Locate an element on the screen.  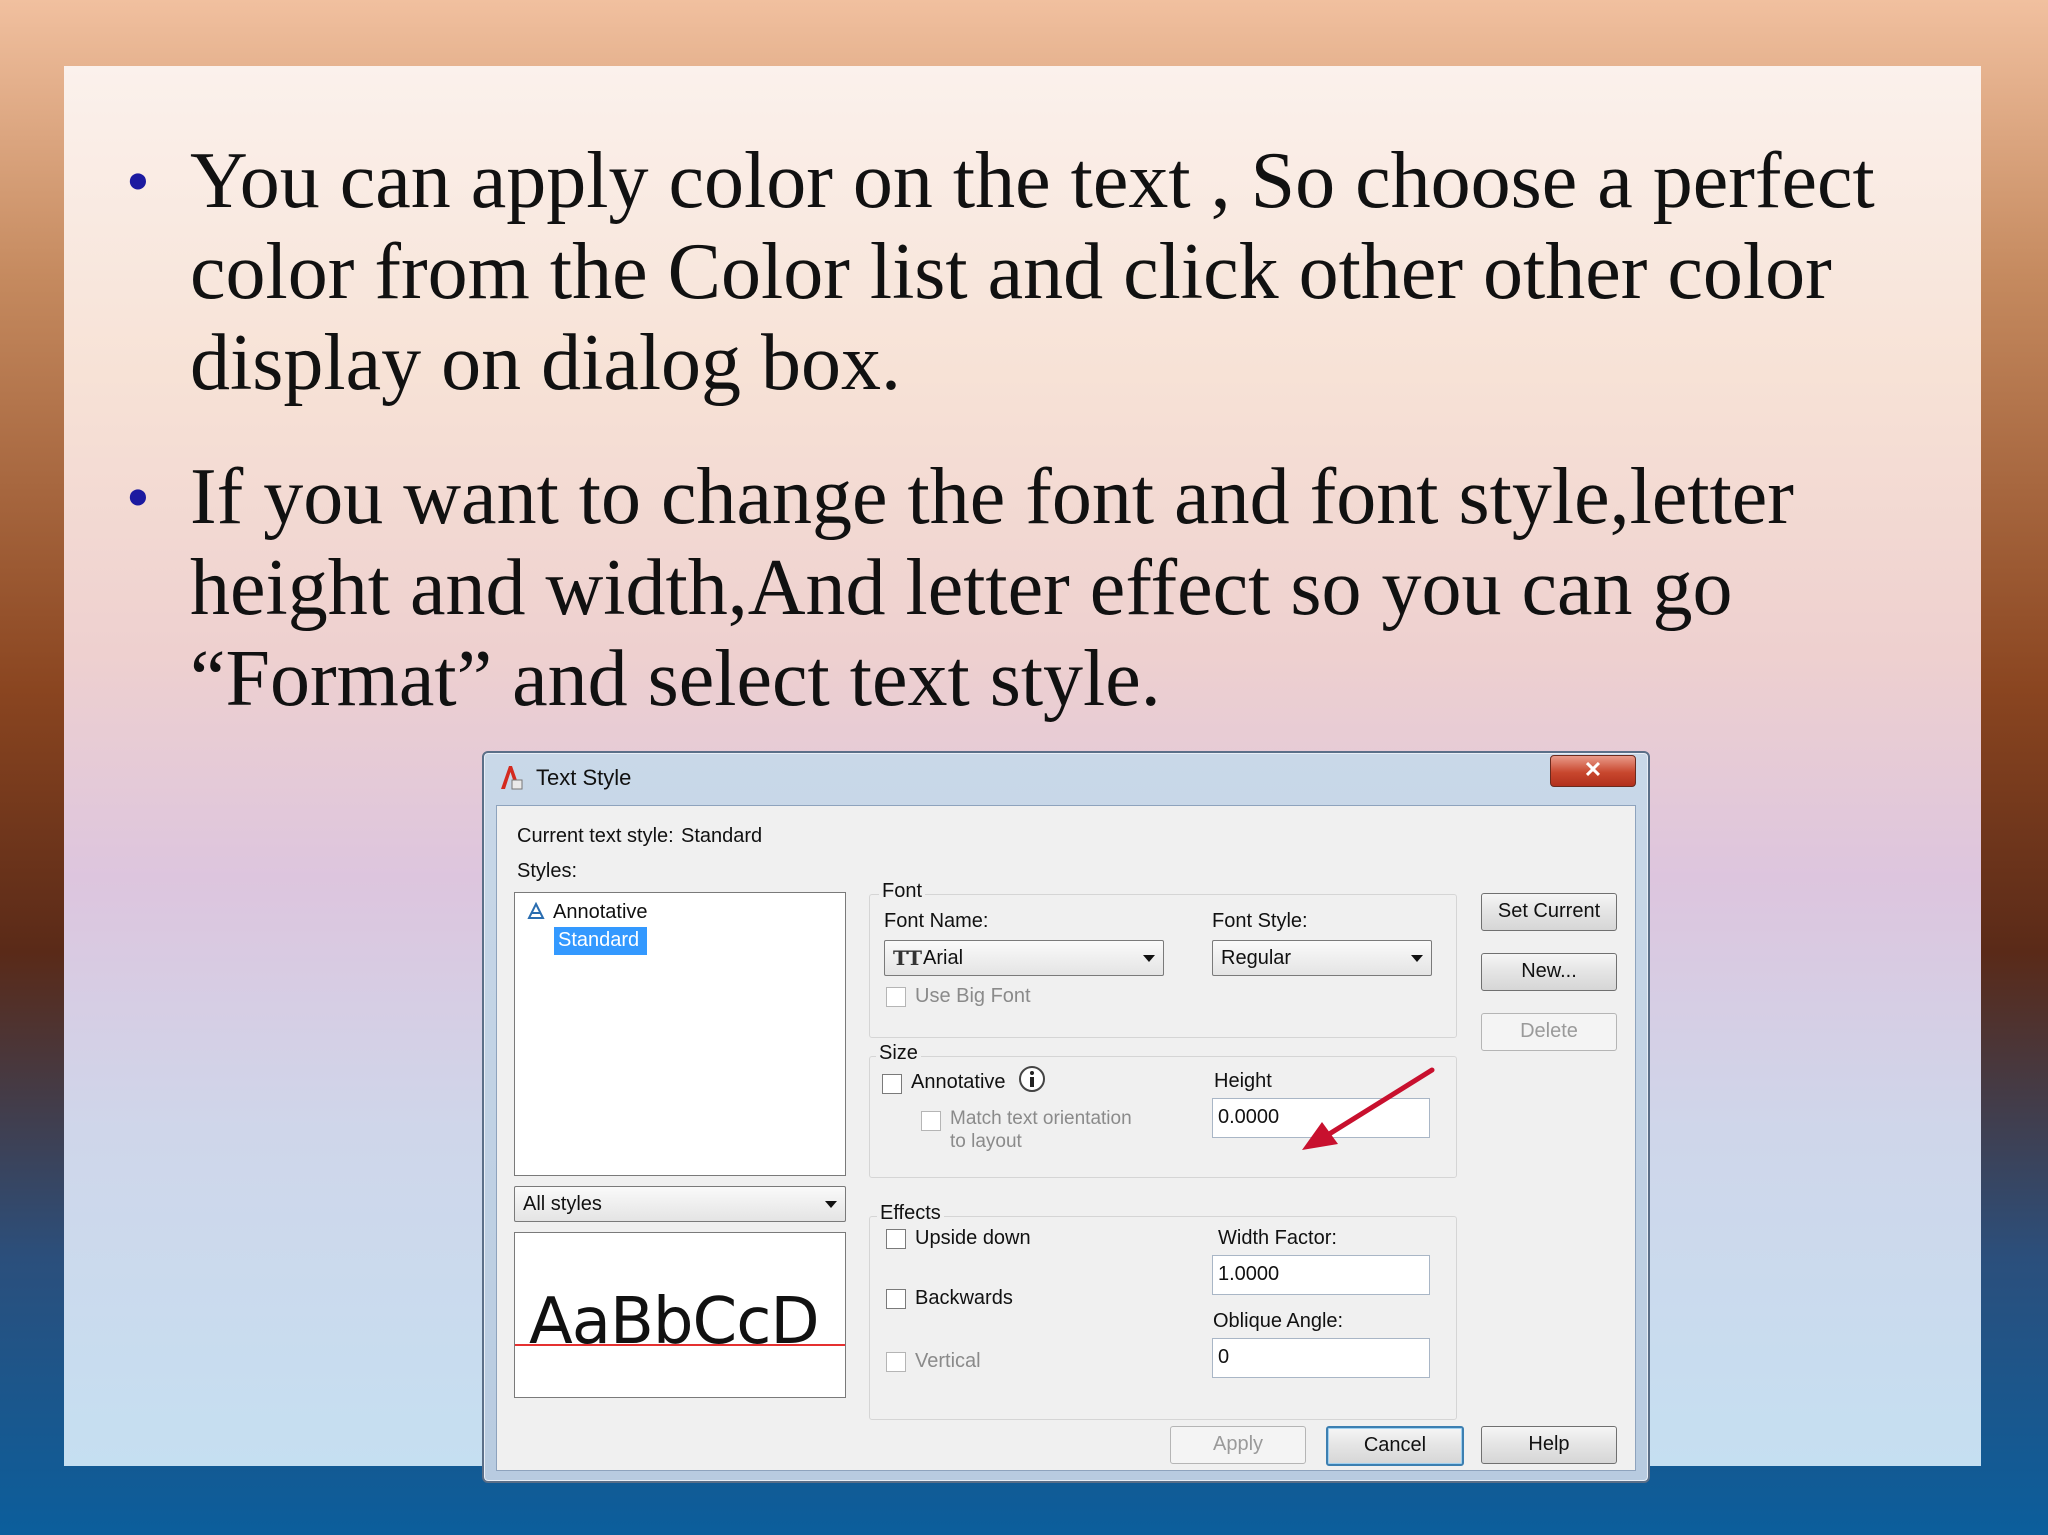
oblique-angle-value: 0 is located at coordinates (1224, 1357).